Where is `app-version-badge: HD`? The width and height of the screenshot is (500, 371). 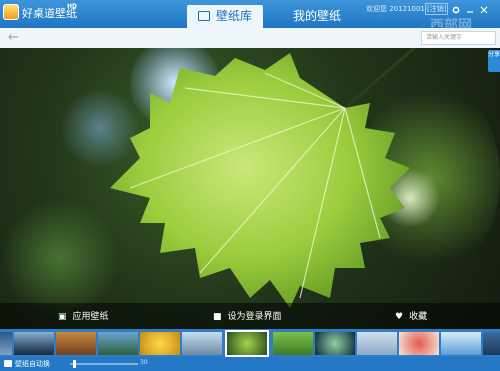 app-version-badge: HD is located at coordinates (72, 6).